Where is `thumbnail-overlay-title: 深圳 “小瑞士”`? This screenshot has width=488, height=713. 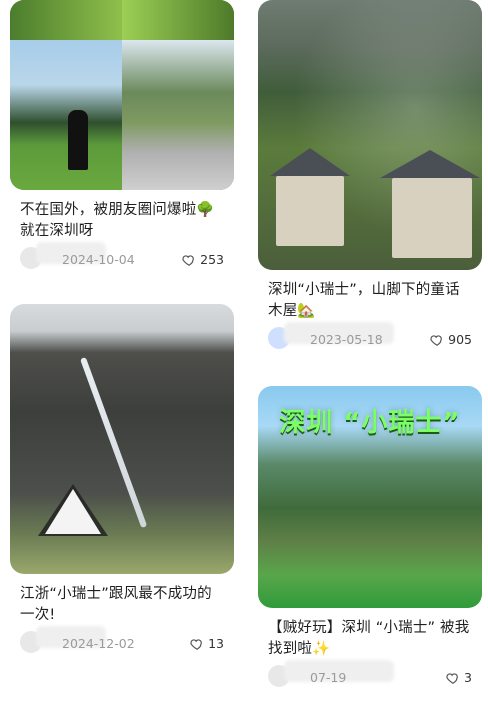
thumbnail-overlay-title: 深圳 “小瑞士” is located at coordinates (370, 423).